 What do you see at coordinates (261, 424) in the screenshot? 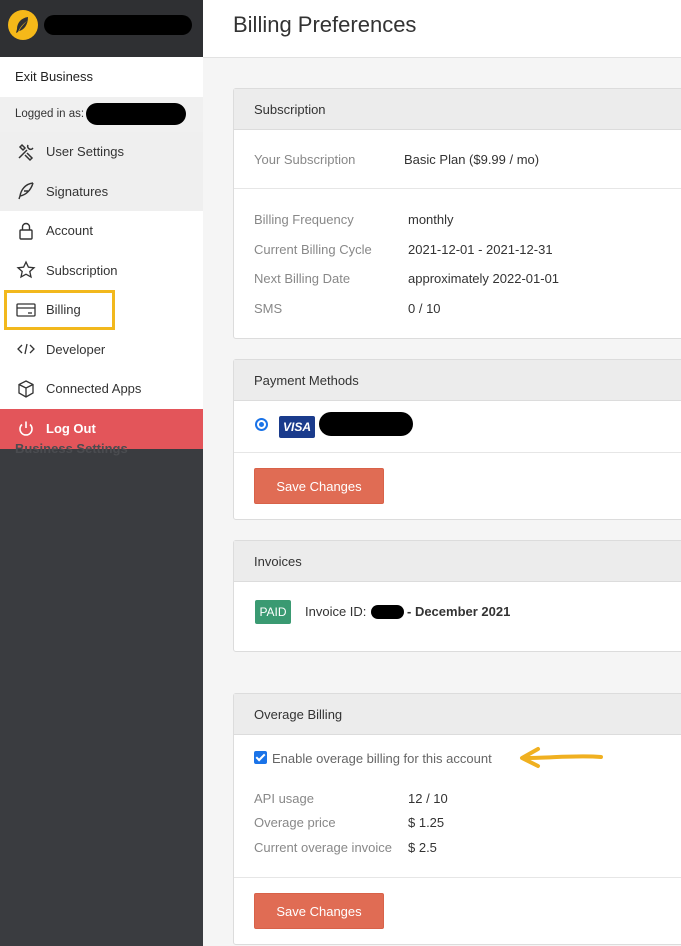
I see `payment-method-radio` at bounding box center [261, 424].